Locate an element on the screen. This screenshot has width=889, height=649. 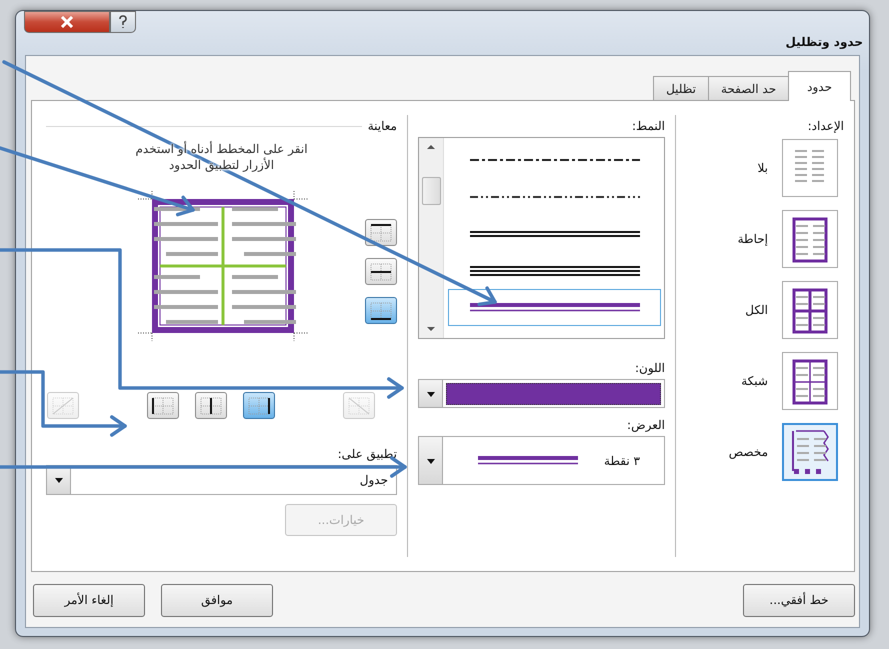
width-dropdown: ٣ نقطة is located at coordinates (541, 460).